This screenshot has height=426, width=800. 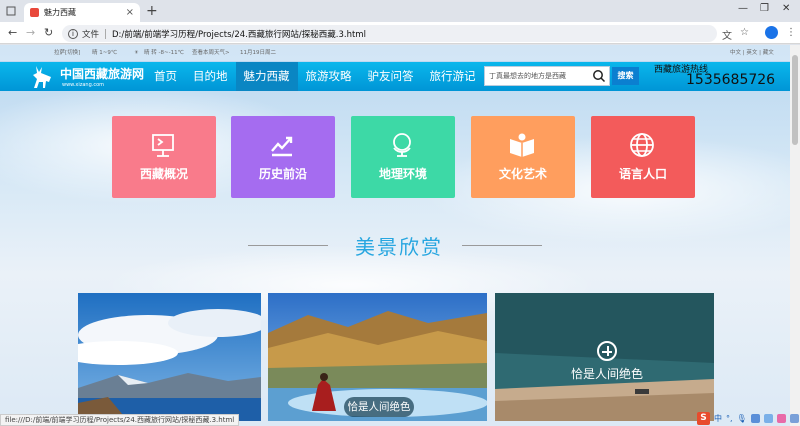 I want to click on lake-photo-image, so click(x=169, y=357).